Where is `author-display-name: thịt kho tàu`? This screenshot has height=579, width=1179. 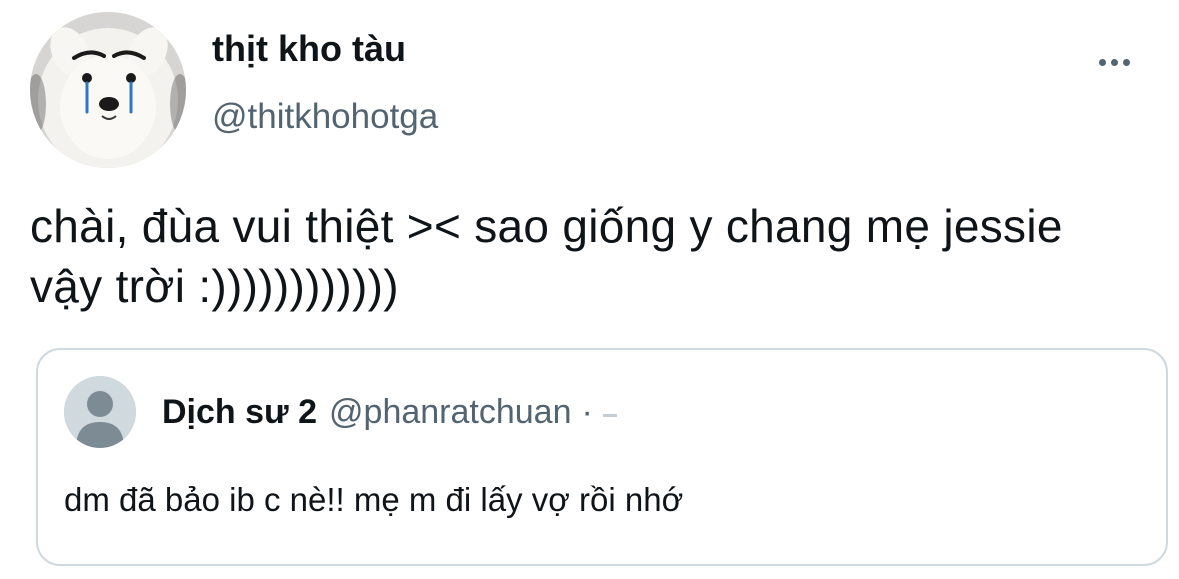
author-display-name: thịt kho tàu is located at coordinates (309, 49).